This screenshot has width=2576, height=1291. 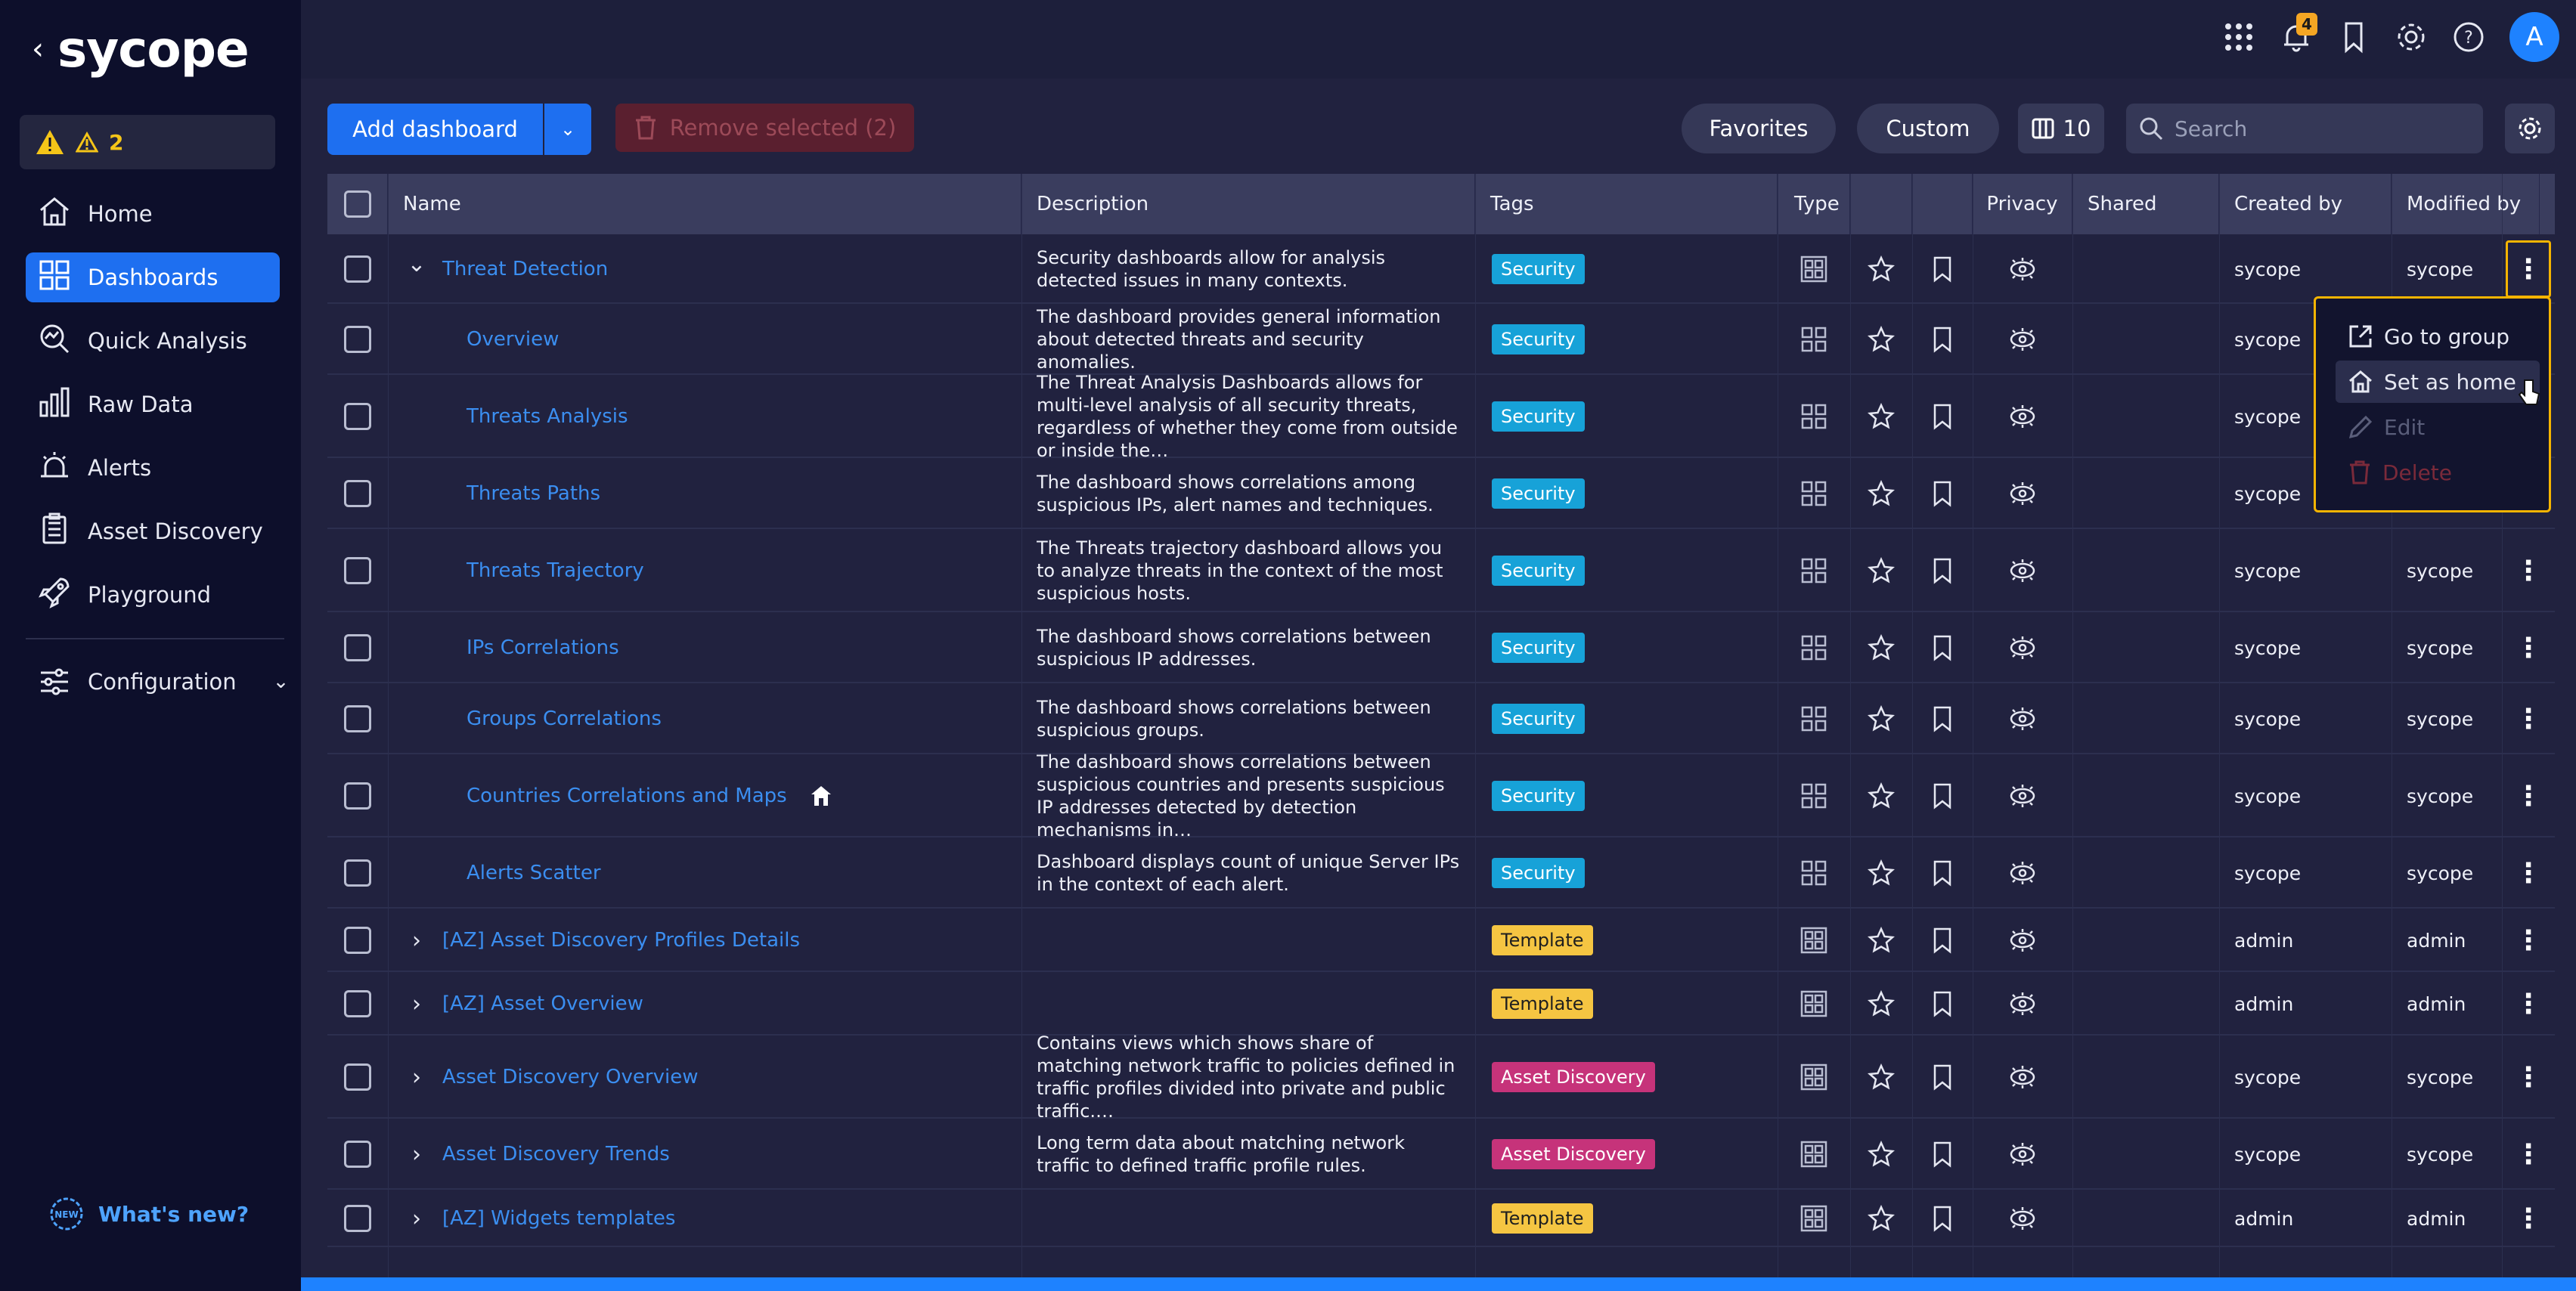 I want to click on columns-button: 10, so click(x=2061, y=128).